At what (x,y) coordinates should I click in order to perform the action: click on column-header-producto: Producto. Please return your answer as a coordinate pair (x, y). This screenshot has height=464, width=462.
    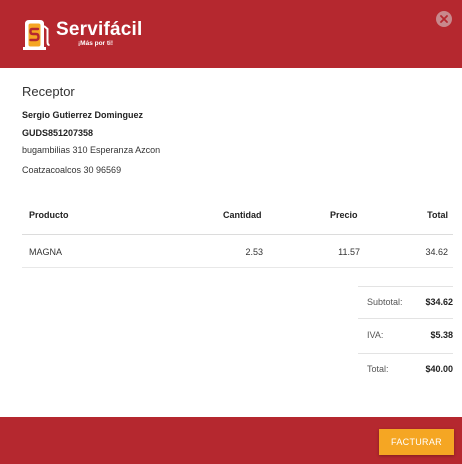
    Looking at the image, I should click on (49, 215).